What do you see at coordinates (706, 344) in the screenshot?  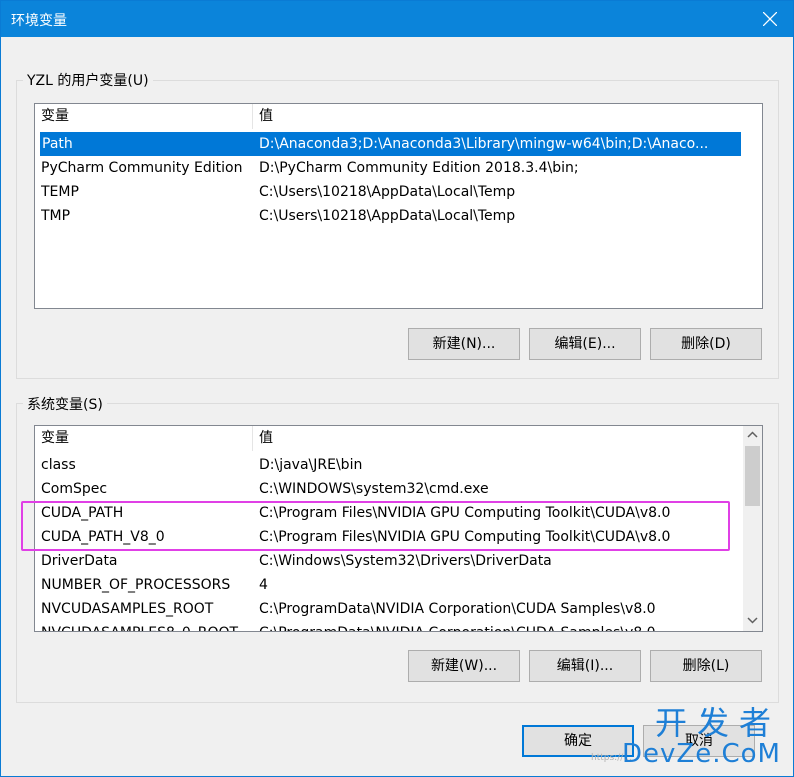 I see `user-delete-button: 删除(D)` at bounding box center [706, 344].